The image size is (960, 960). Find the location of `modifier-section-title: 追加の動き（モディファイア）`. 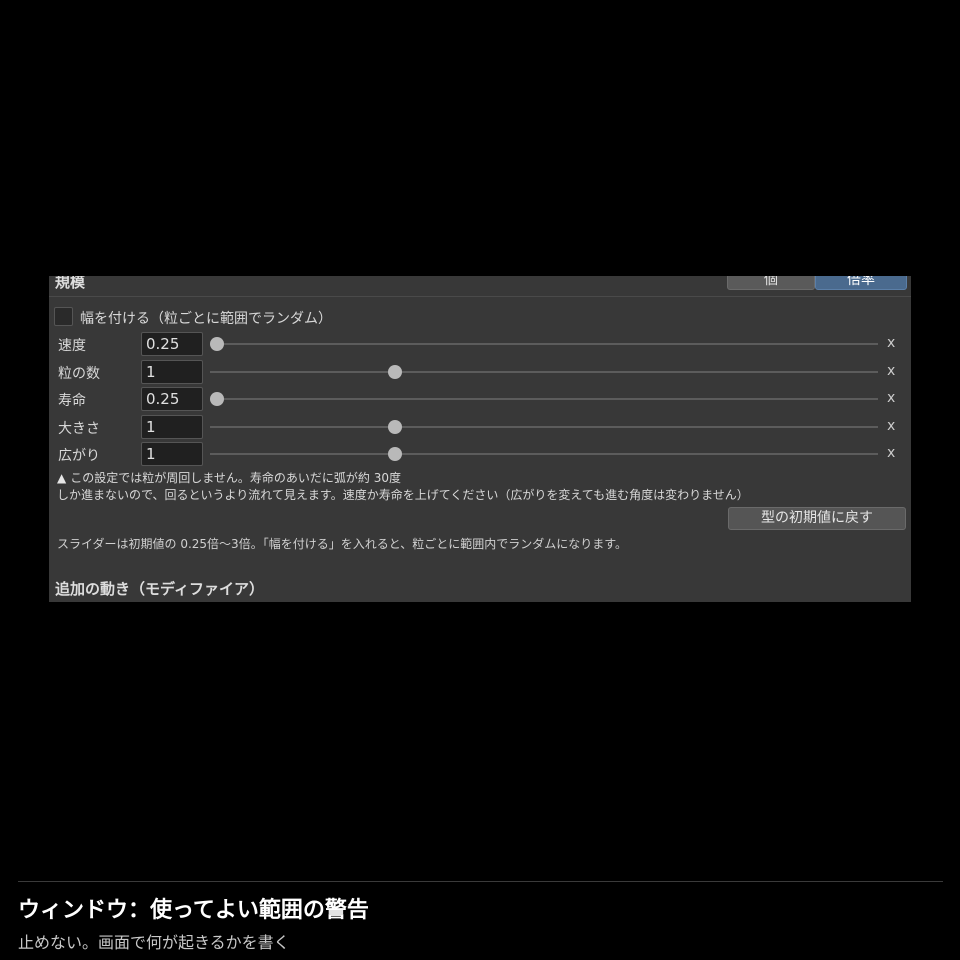

modifier-section-title: 追加の動き（モディファイア） is located at coordinates (159, 589).